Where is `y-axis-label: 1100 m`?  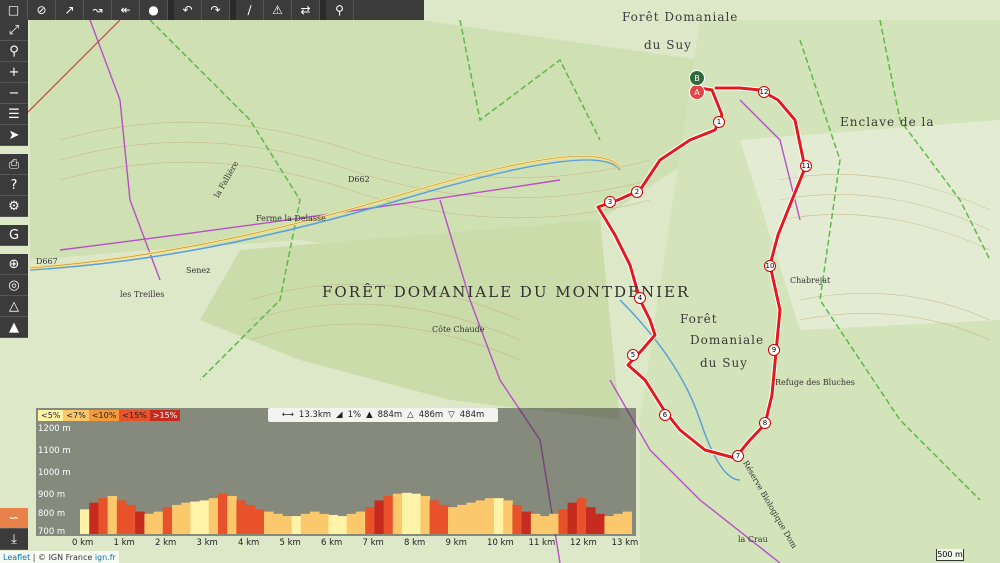
y-axis-label: 1100 m is located at coordinates (54, 451).